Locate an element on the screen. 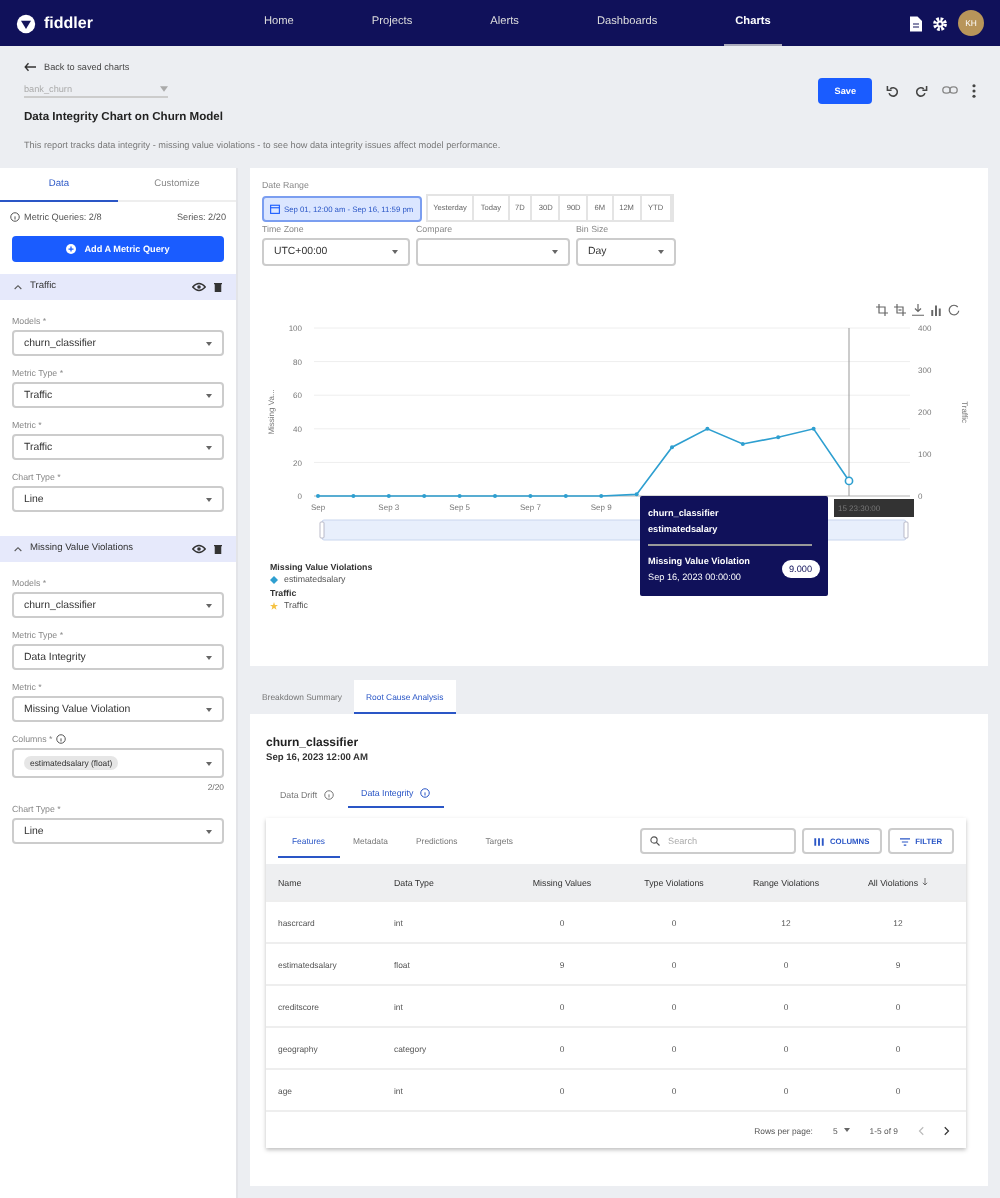  redo-icon is located at coordinates (921, 90).